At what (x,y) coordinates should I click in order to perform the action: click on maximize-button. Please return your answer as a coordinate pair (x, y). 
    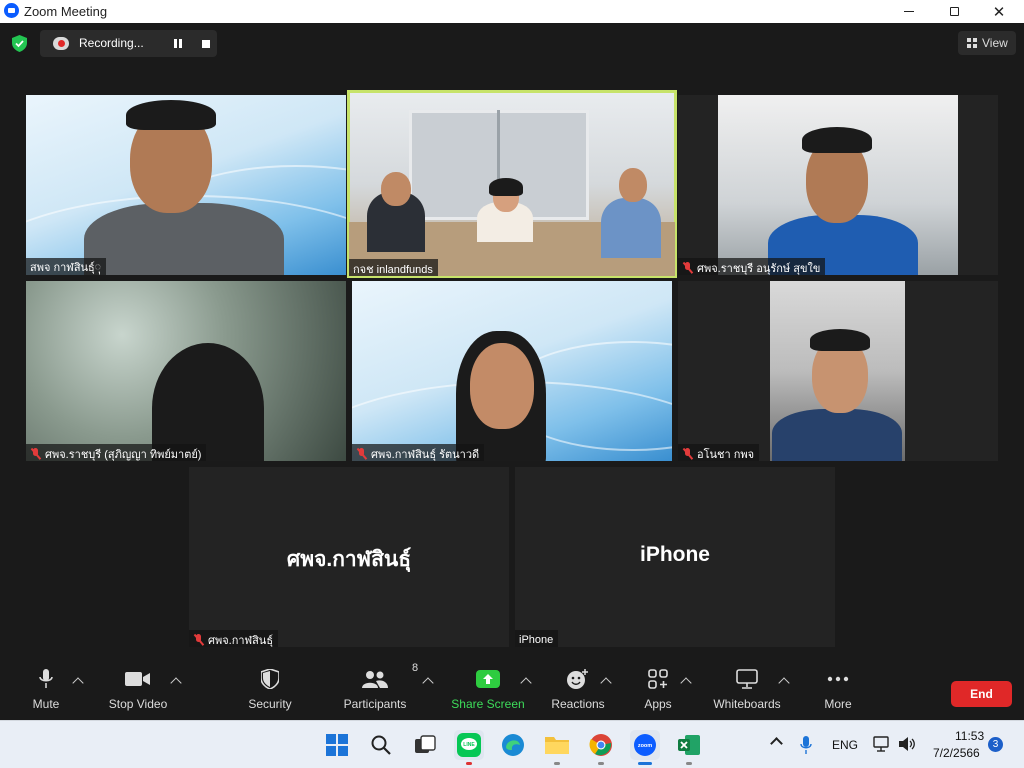
    Looking at the image, I should click on (954, 11).